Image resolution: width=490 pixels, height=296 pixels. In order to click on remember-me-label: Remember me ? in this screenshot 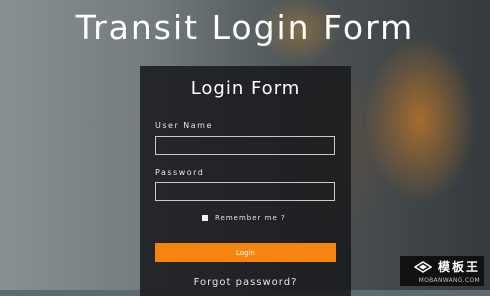, I will do `click(250, 218)`.